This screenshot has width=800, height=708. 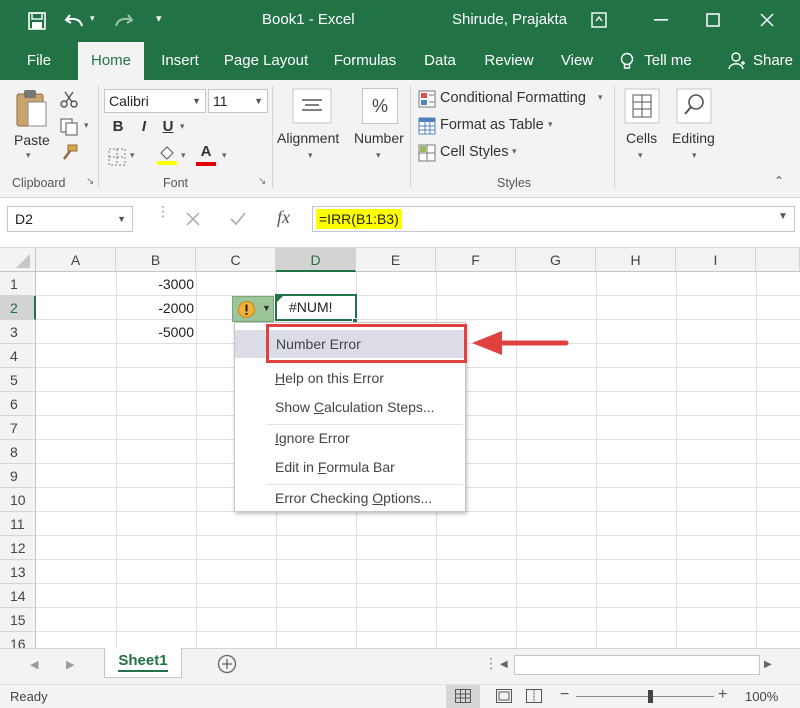 What do you see at coordinates (69, 127) in the screenshot?
I see `copy-icon` at bounding box center [69, 127].